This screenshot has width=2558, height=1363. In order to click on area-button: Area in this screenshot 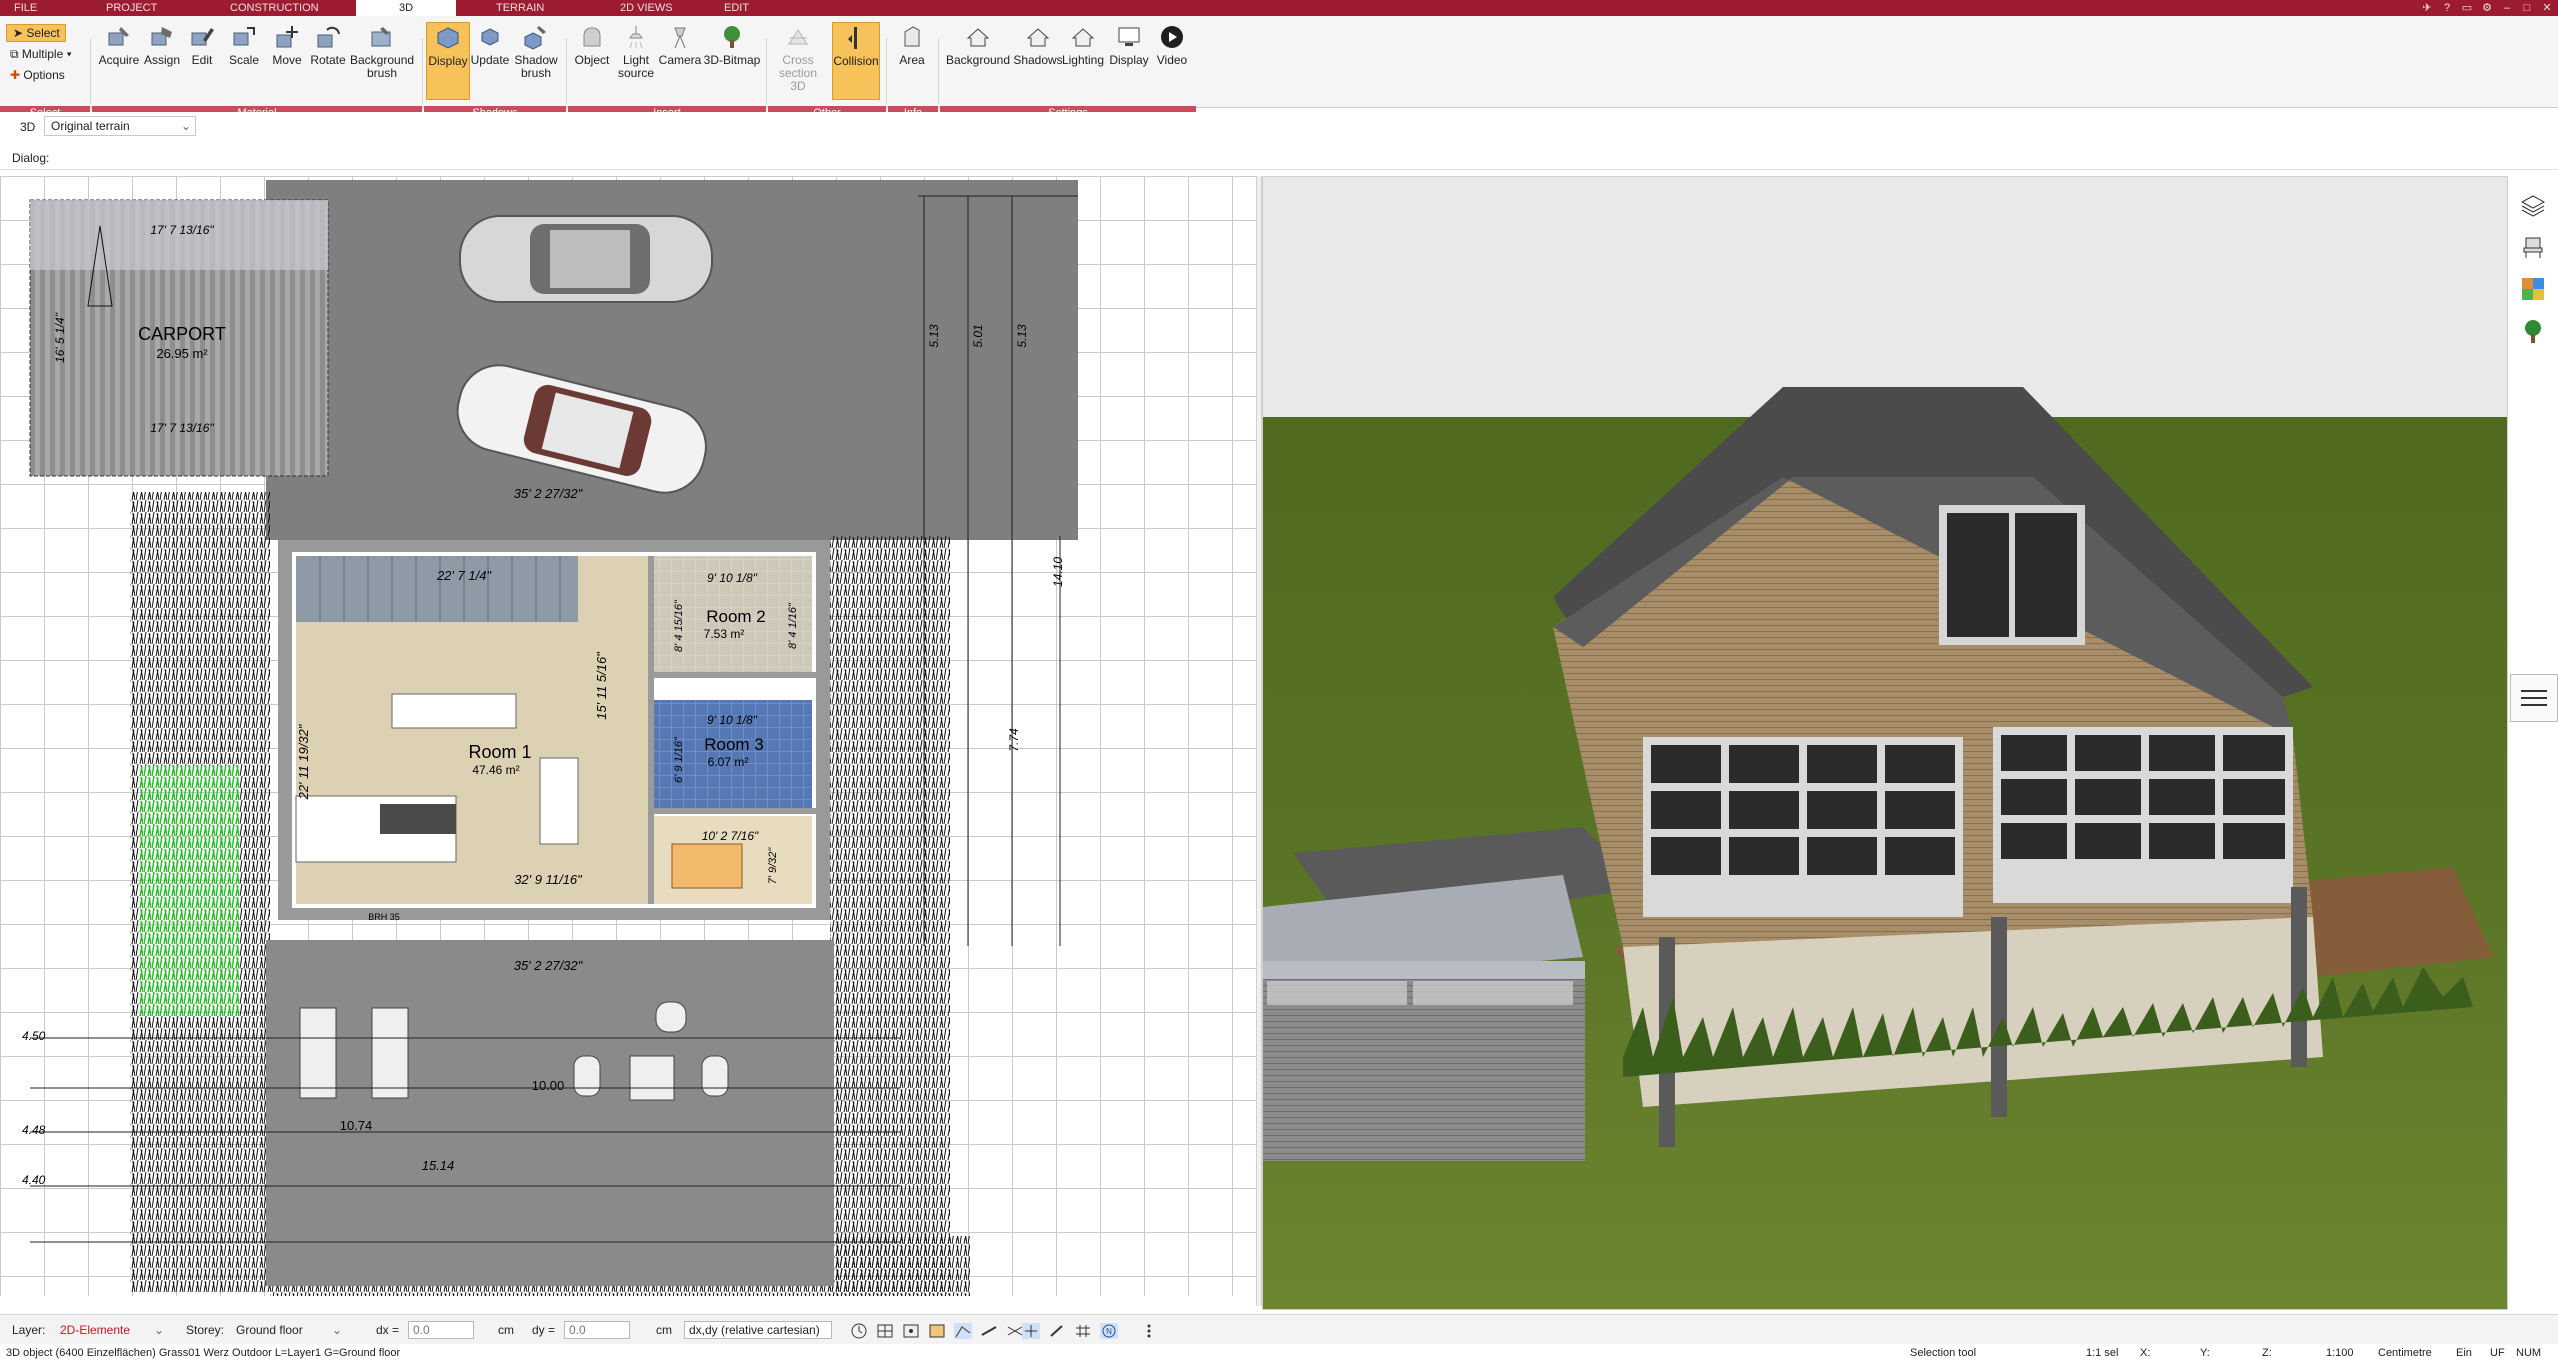, I will do `click(912, 61)`.